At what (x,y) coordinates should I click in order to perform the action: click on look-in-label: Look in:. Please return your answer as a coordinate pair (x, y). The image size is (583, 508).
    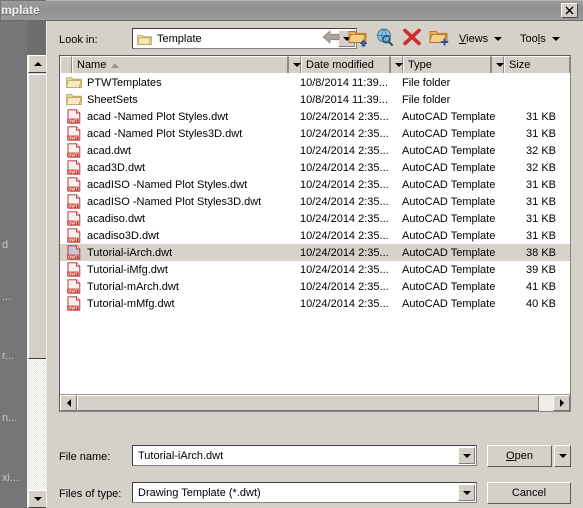
    Looking at the image, I should click on (78, 40).